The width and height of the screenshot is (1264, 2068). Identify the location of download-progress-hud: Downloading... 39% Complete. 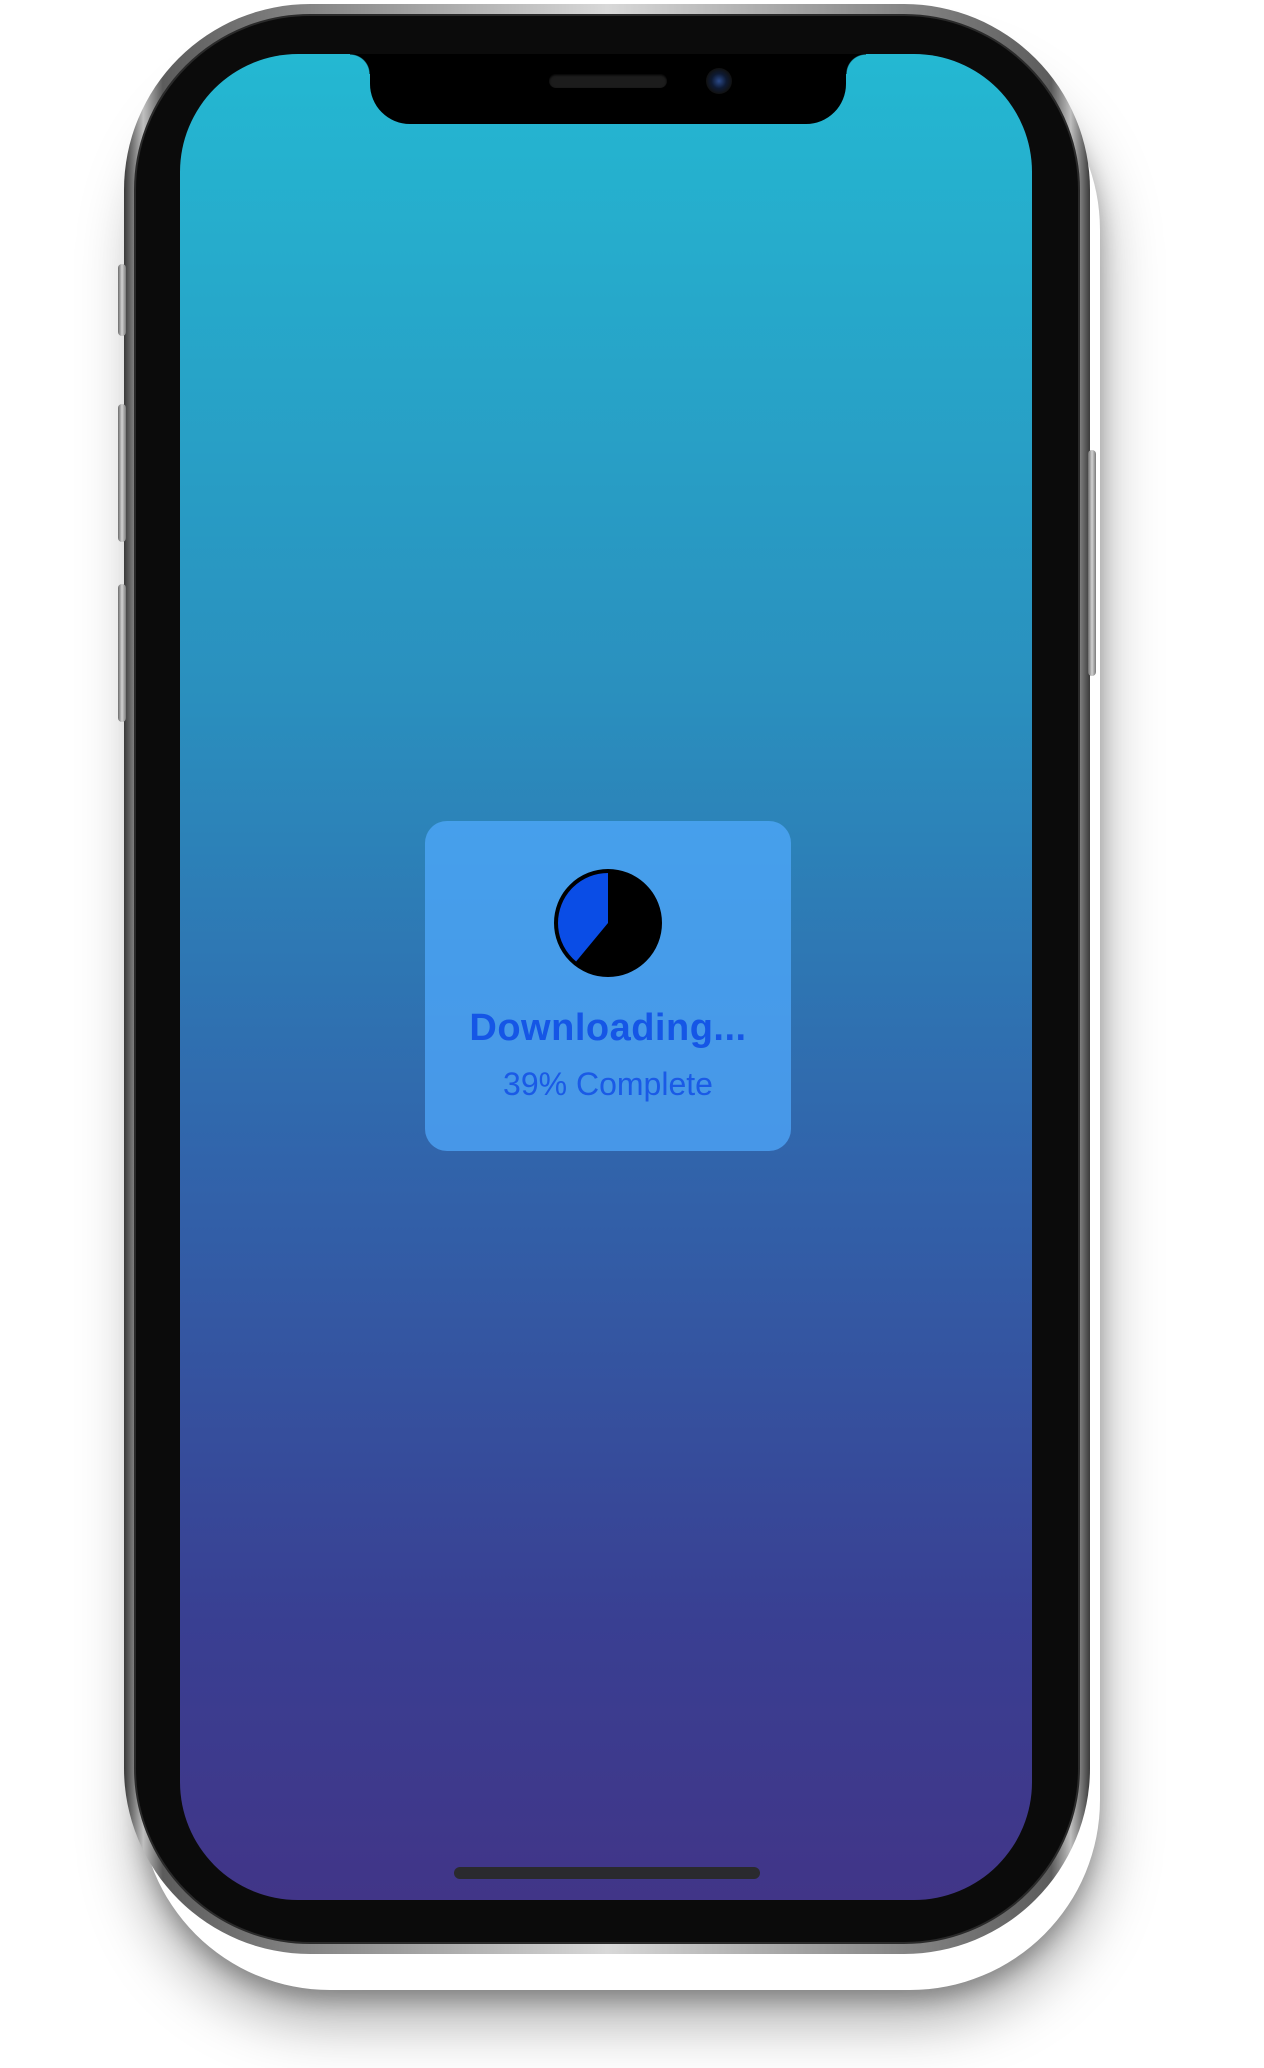
(608, 986).